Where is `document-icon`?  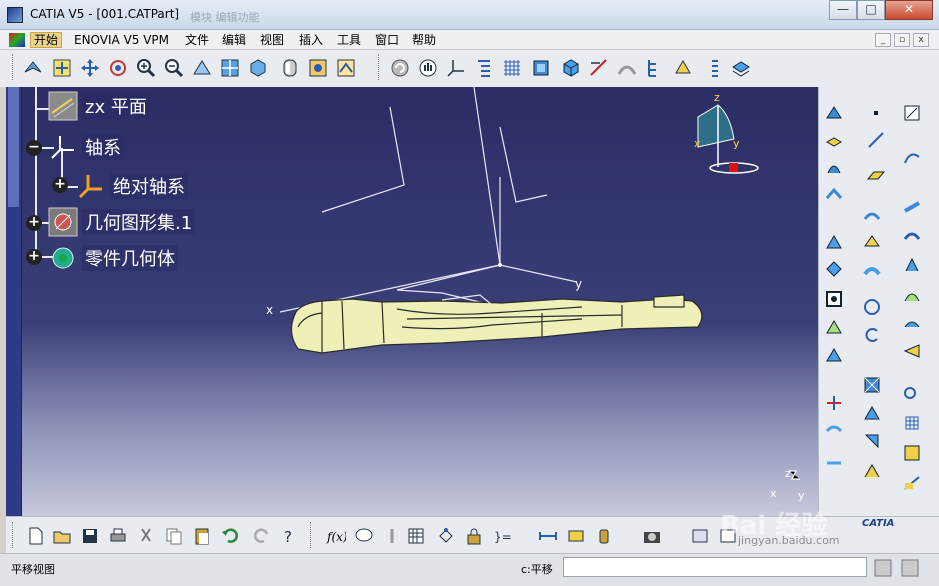
document-icon is located at coordinates (17, 40).